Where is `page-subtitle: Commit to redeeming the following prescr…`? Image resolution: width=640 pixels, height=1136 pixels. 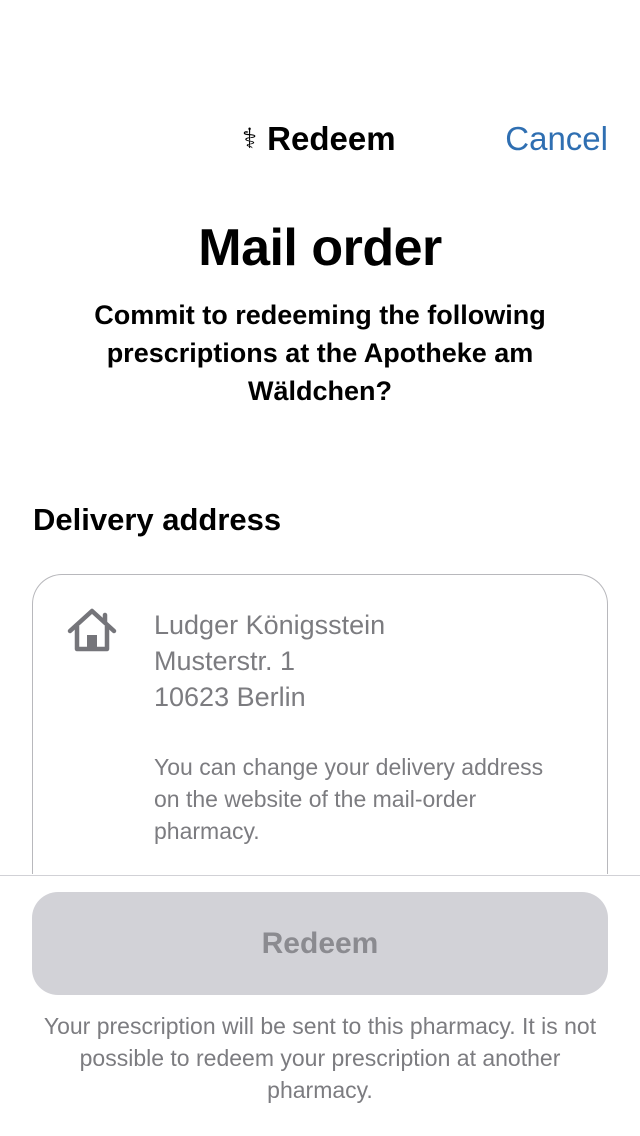 page-subtitle: Commit to redeeming the following prescr… is located at coordinates (320, 353).